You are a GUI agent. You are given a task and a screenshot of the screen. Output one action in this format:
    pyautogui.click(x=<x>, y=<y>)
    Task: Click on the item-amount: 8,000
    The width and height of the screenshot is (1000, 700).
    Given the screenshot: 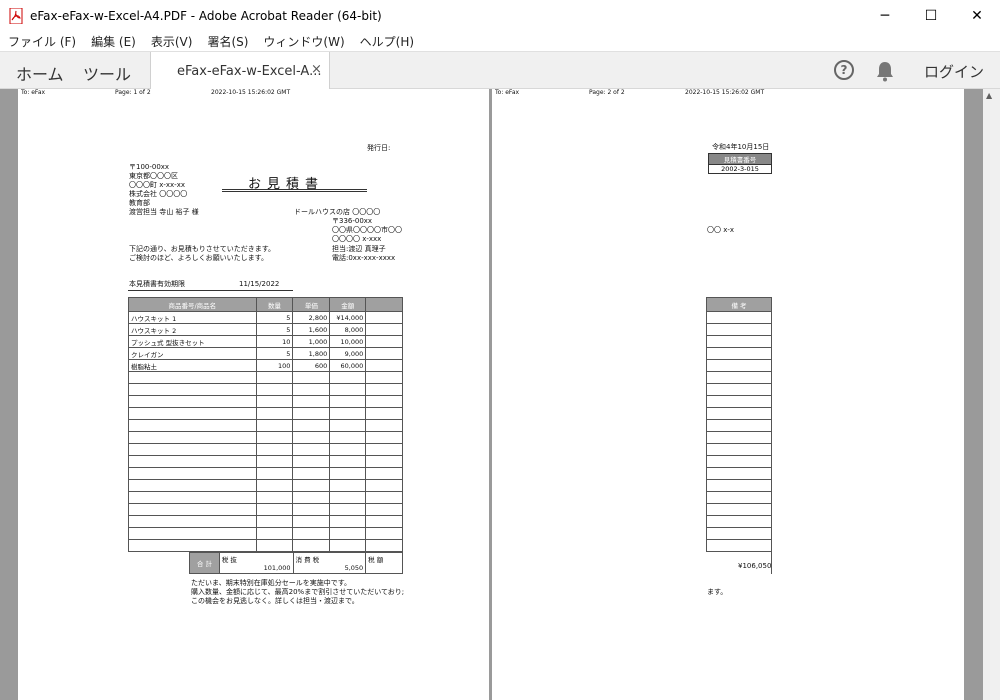 What is the action you would take?
    pyautogui.click(x=348, y=329)
    